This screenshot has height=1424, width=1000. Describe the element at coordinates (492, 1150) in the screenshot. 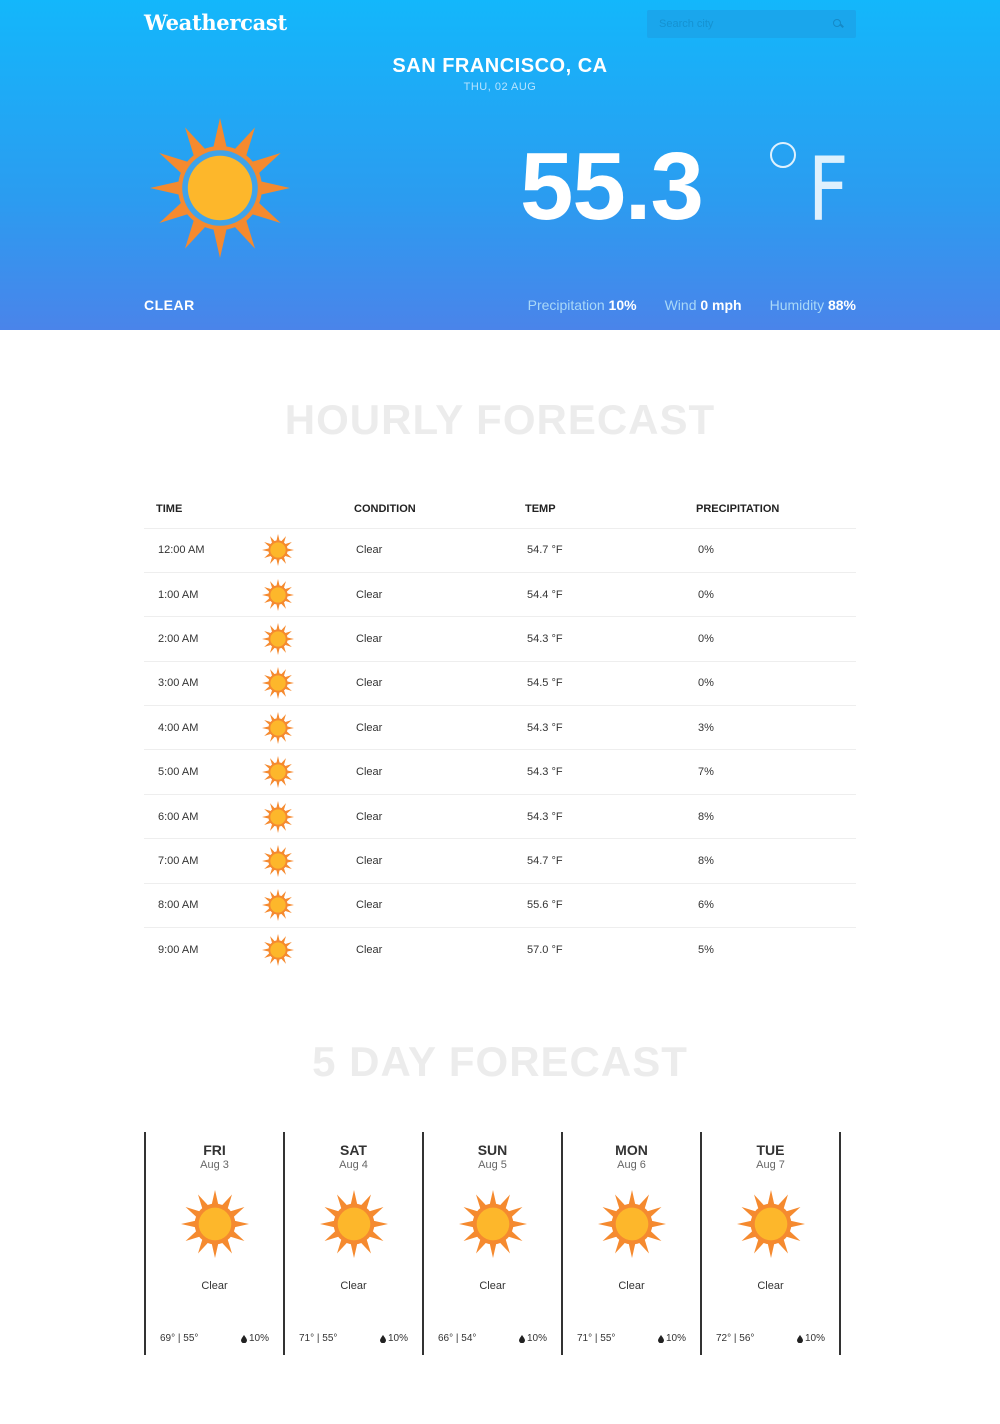

I see `day-name: SUN` at that location.